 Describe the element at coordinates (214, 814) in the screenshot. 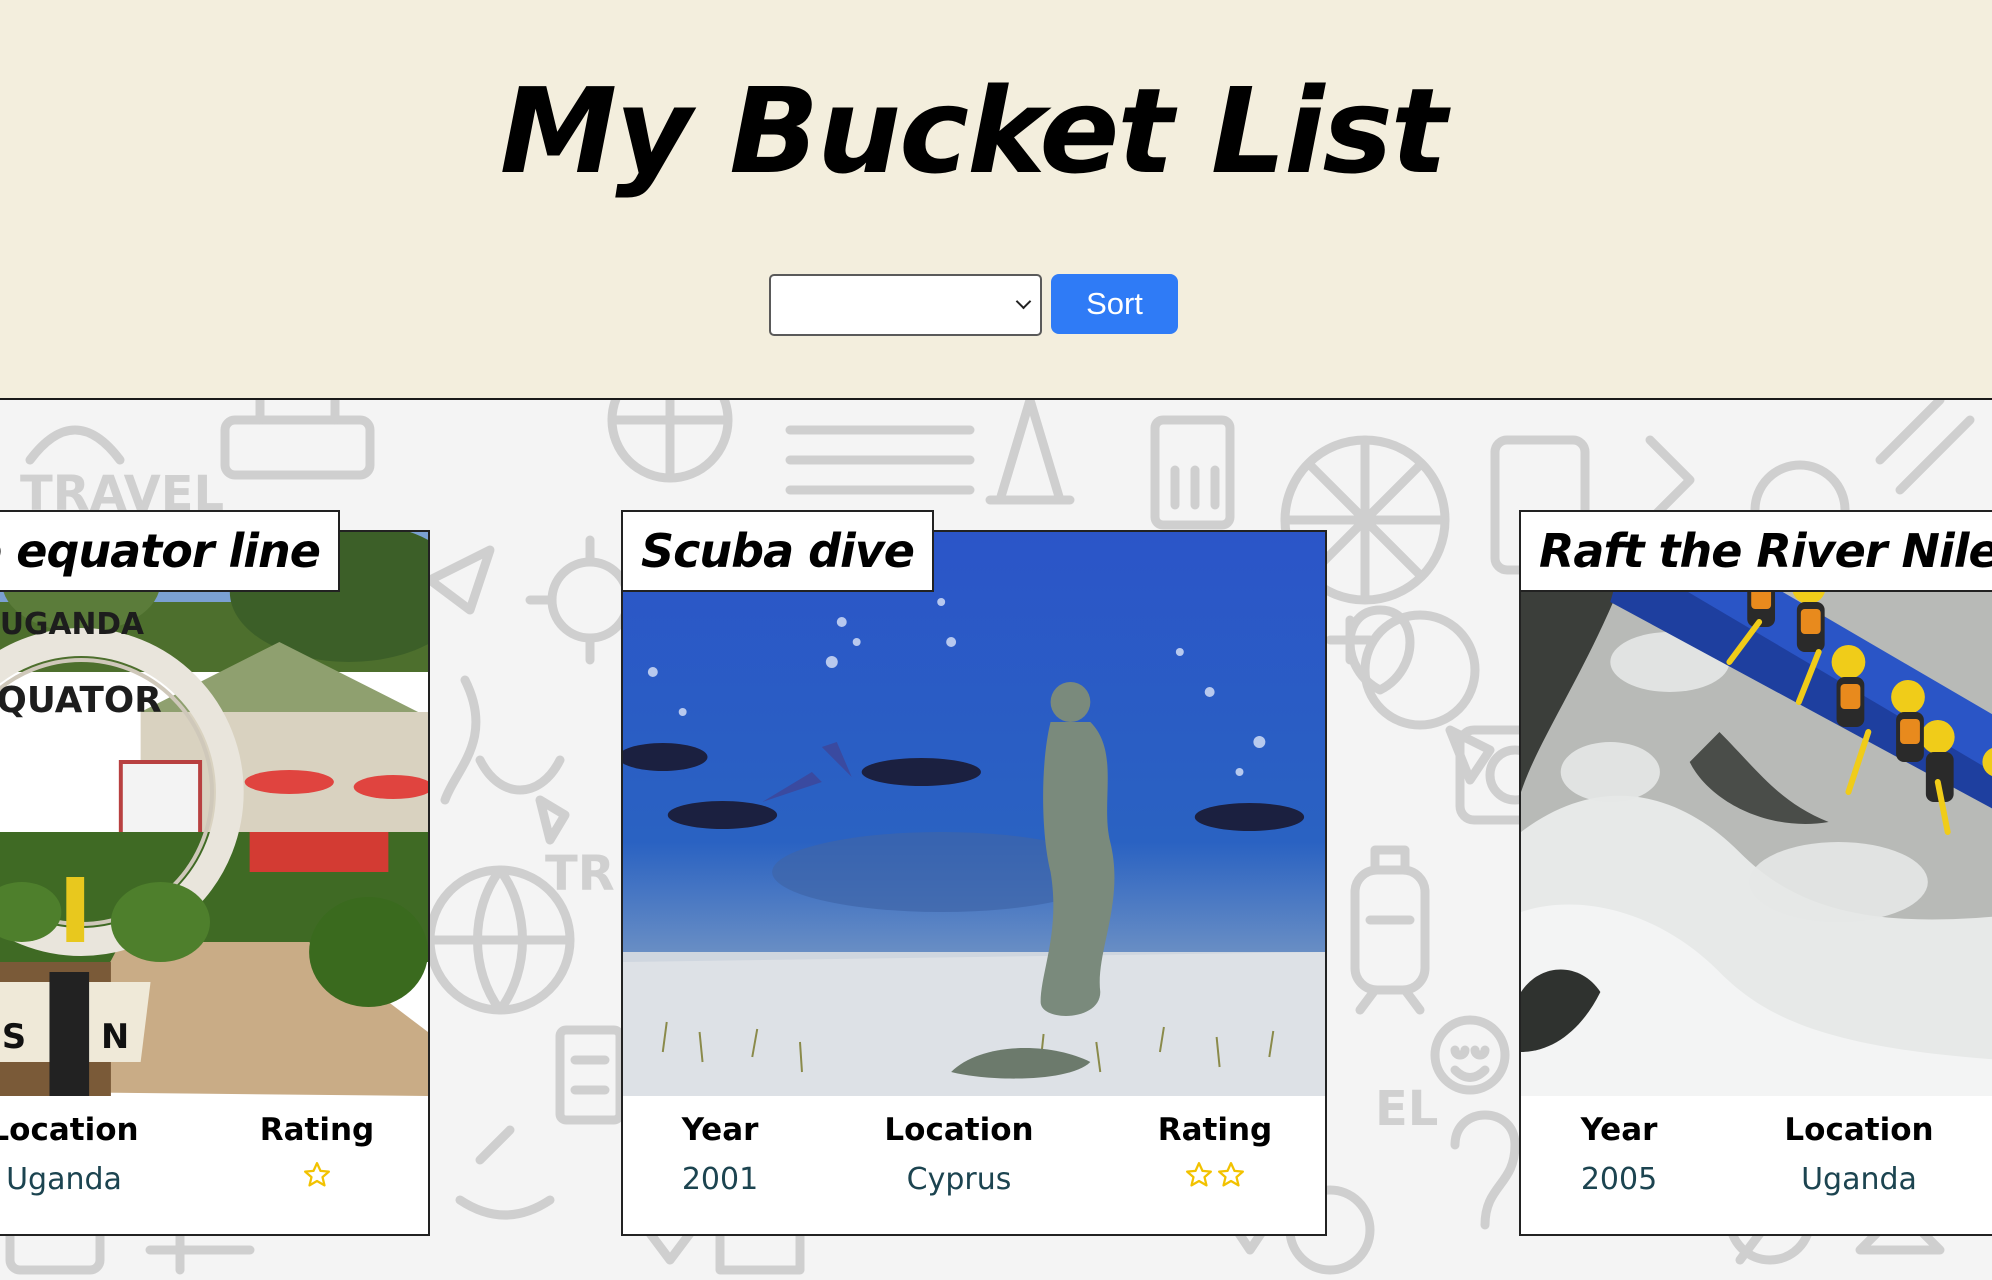

I see `card-image: UGANDA EQUATOR S N` at that location.